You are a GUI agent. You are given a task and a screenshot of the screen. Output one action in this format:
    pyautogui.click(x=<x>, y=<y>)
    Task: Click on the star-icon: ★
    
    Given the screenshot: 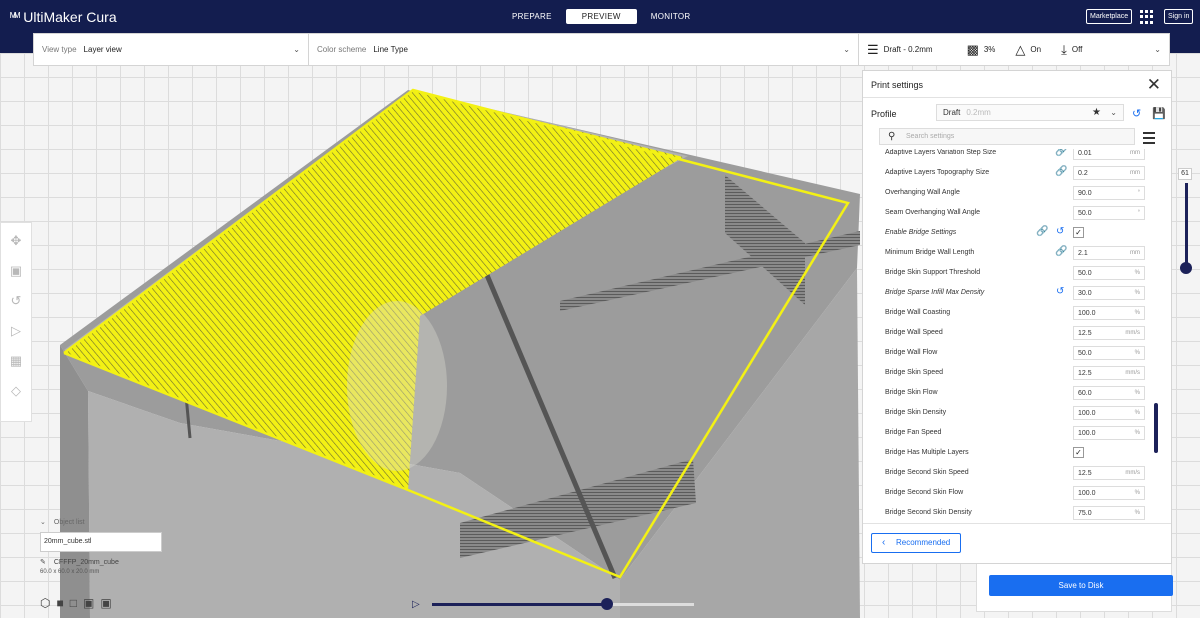 What is the action you would take?
    pyautogui.click(x=1096, y=112)
    